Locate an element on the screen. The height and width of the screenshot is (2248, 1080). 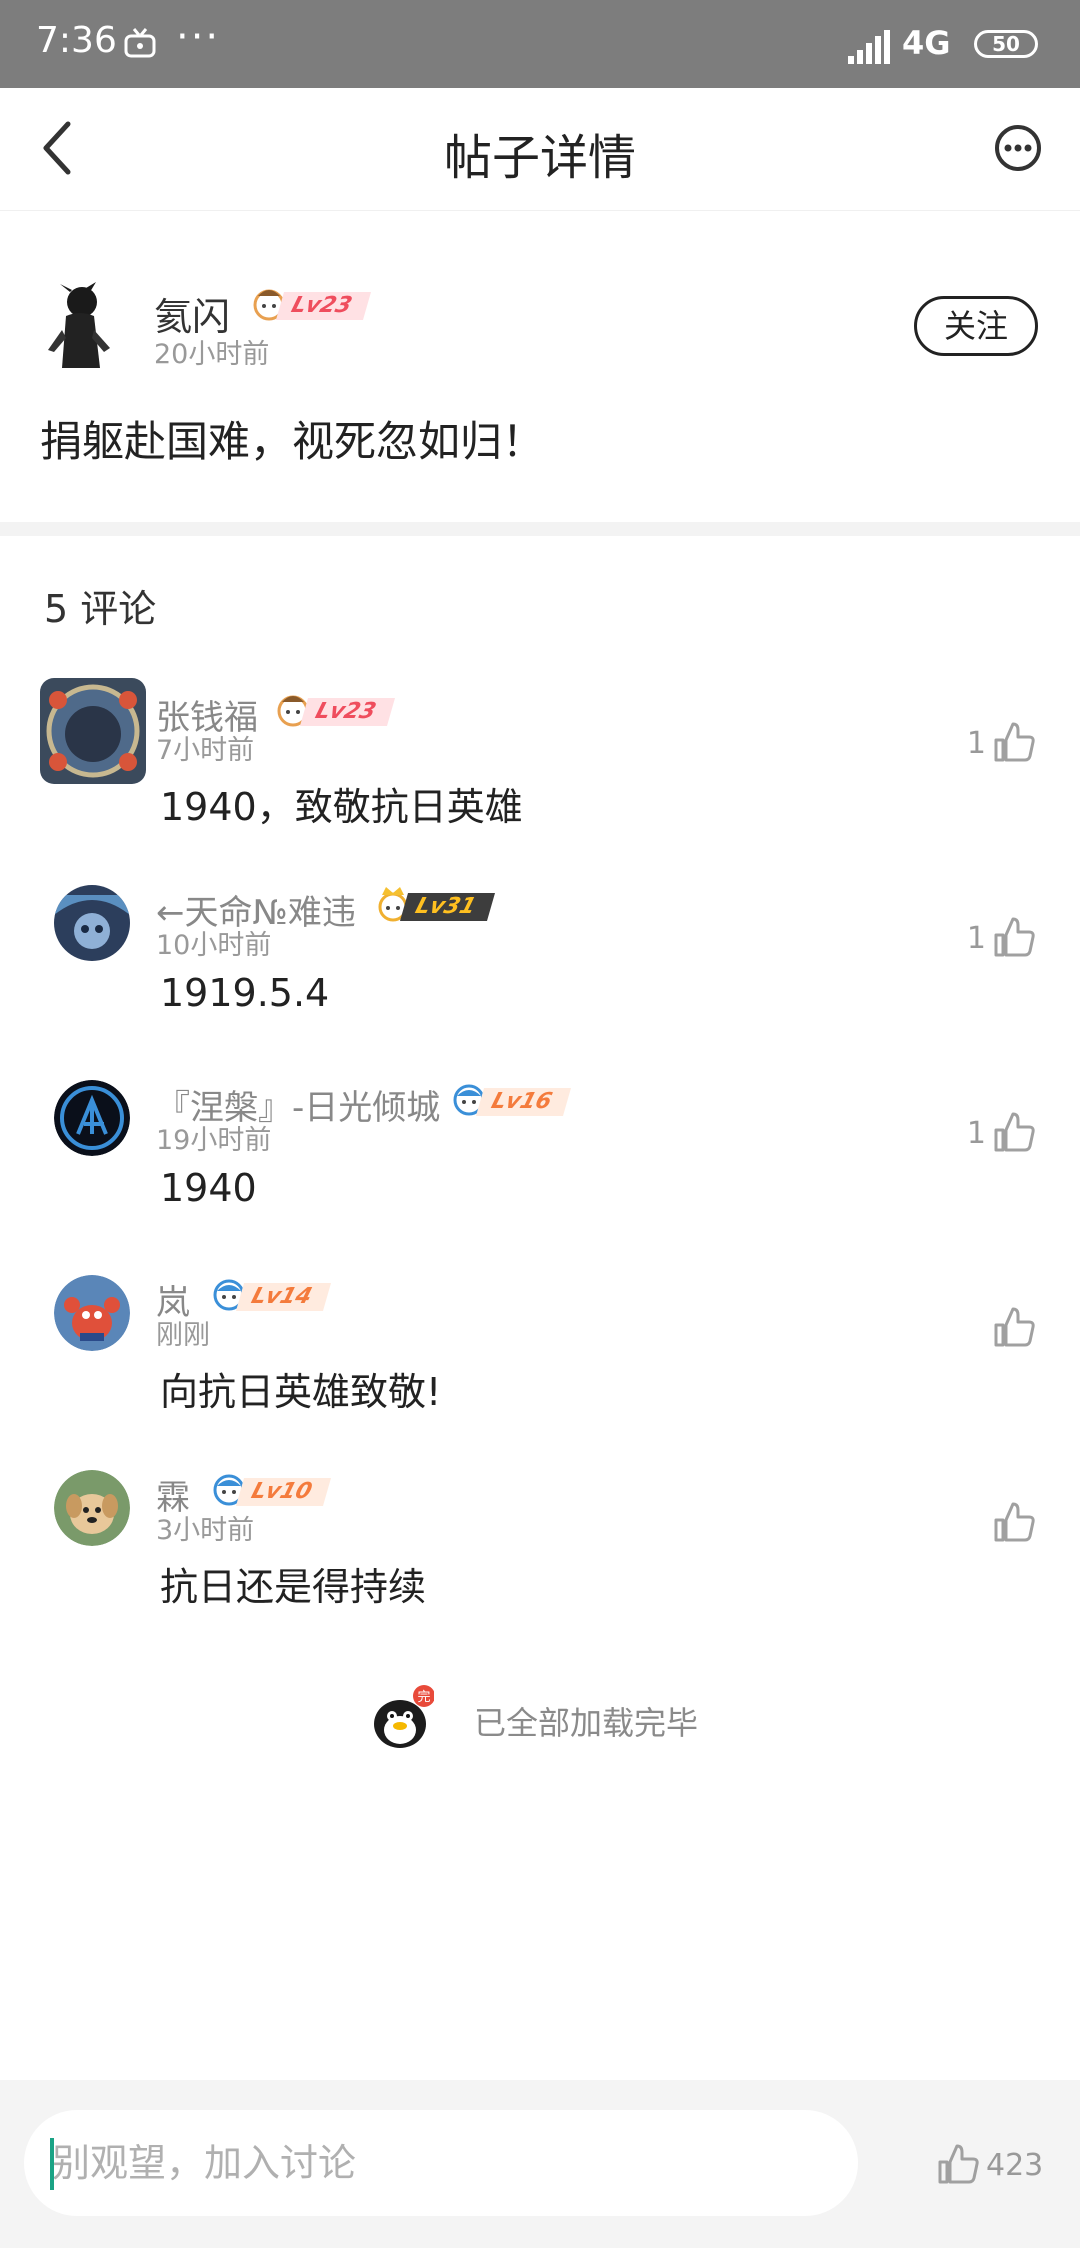
comment-input is located at coordinates (441, 2163).